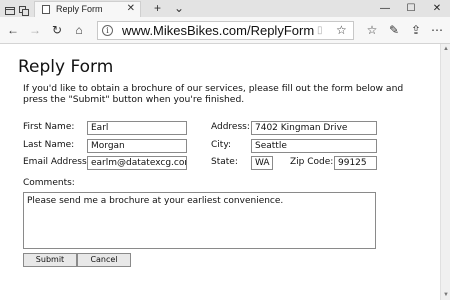 This screenshot has width=450, height=300. I want to click on close-window-button: ✕, so click(437, 8).